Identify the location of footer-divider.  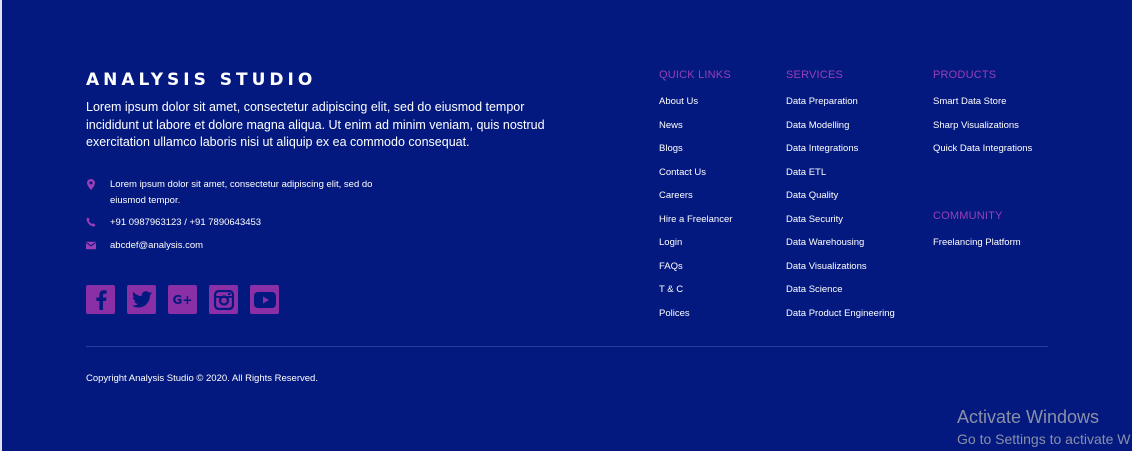
(567, 346).